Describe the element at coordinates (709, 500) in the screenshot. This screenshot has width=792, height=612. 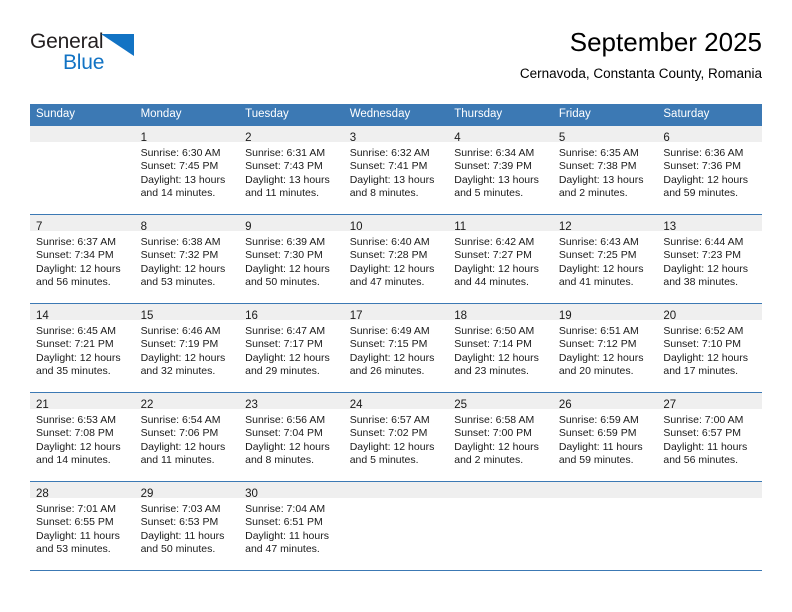
I see `day-detail-text` at that location.